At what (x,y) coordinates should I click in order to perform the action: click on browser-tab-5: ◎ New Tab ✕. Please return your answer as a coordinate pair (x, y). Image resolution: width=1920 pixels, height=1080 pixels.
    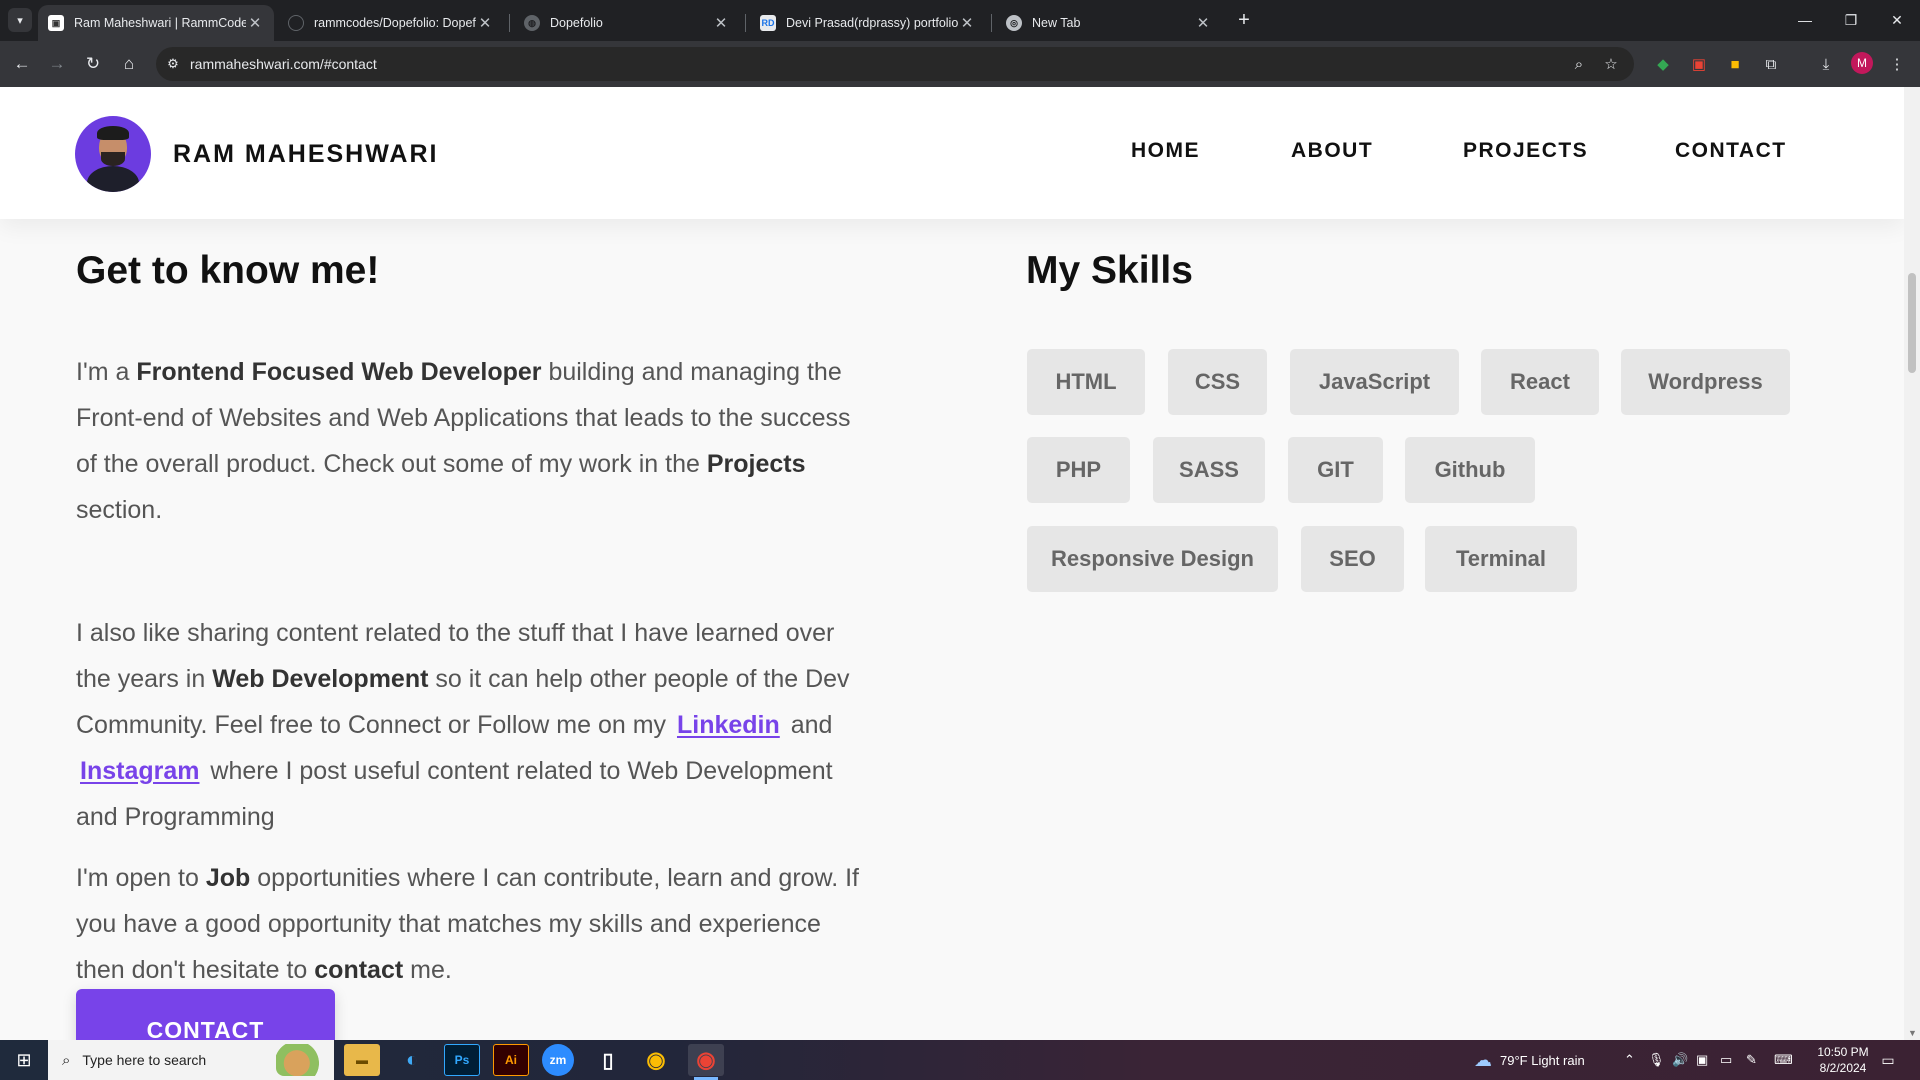
    Looking at the image, I should click on (1109, 23).